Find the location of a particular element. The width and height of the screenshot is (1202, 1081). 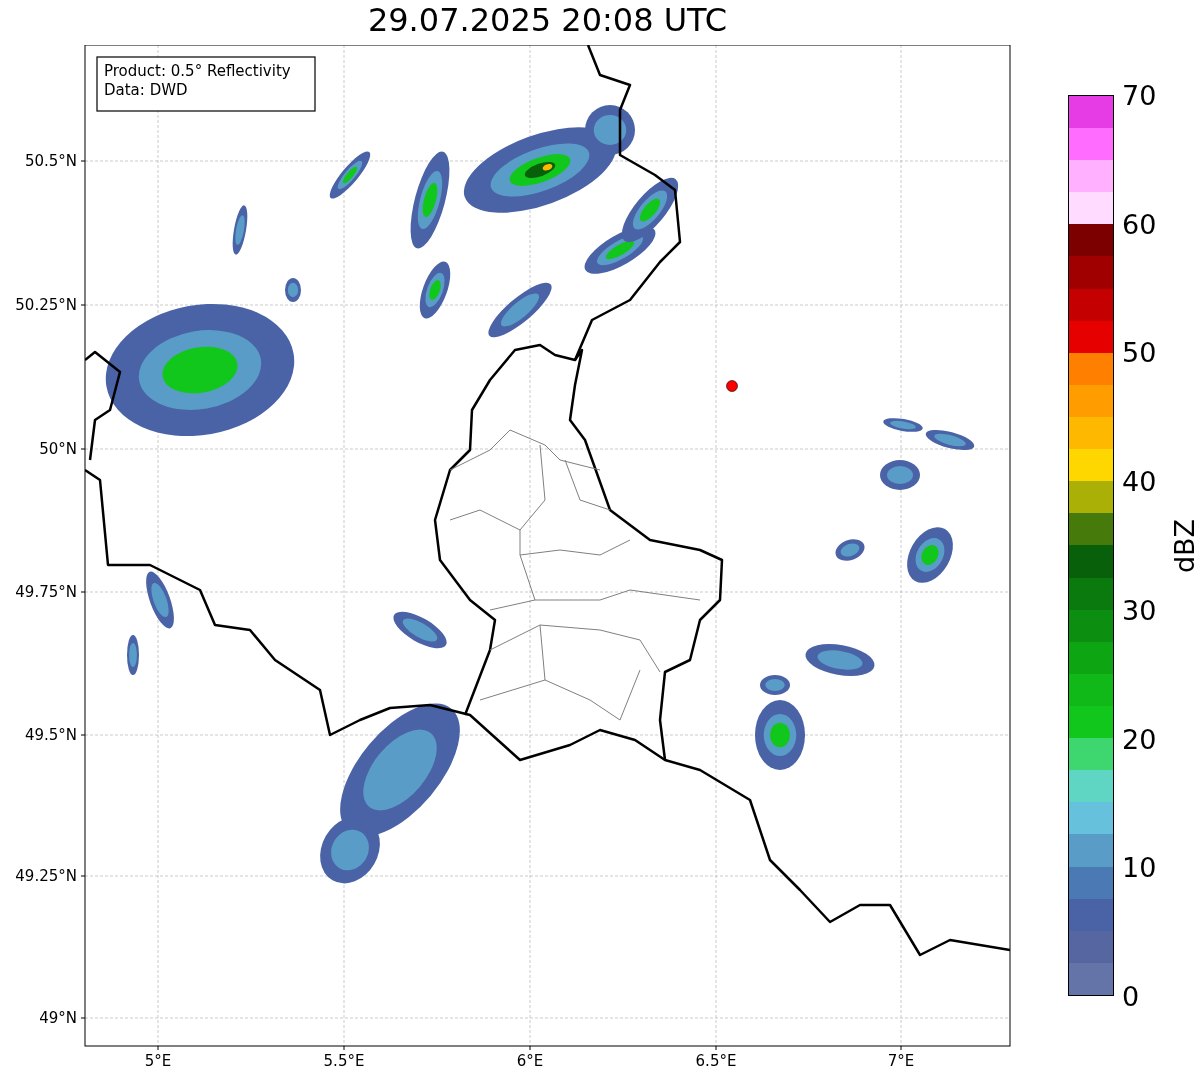

axis-tick-label: 50°N is located at coordinates (58, 449).